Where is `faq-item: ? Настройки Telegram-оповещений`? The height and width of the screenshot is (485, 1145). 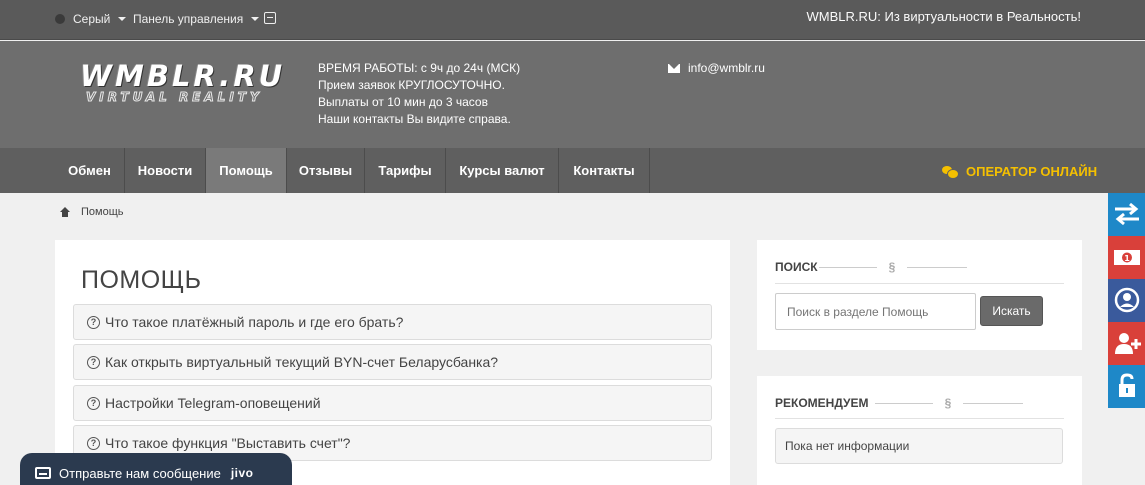 faq-item: ? Настройки Telegram-оповещений is located at coordinates (392, 403).